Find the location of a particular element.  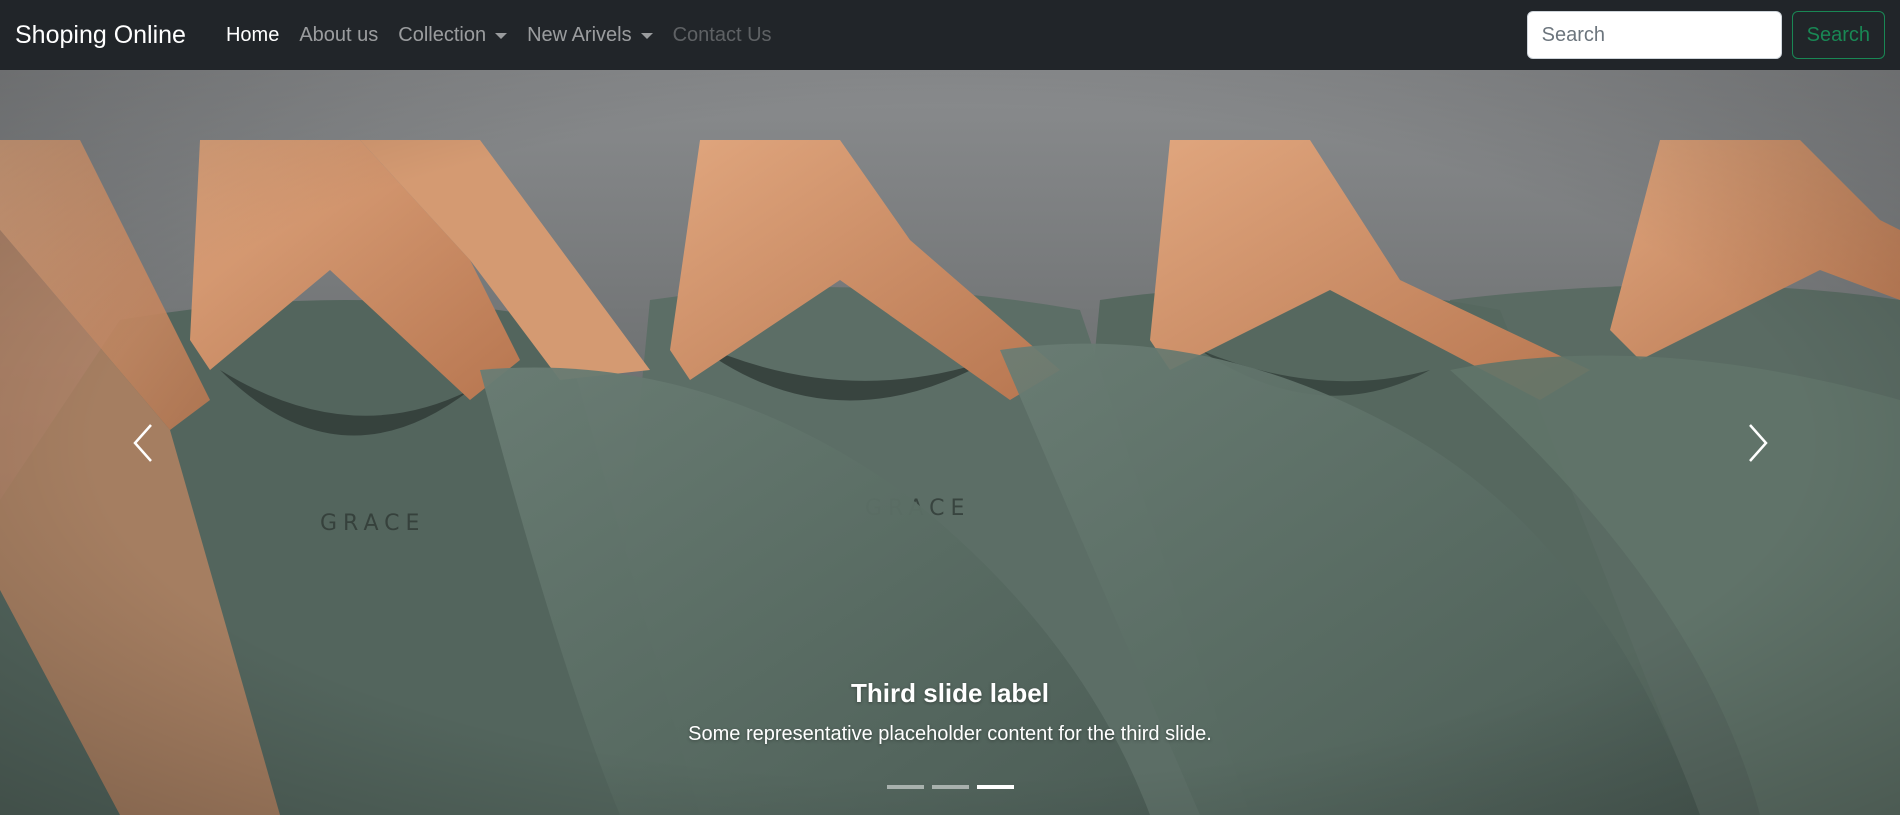

nav-home: Home is located at coordinates (252, 35).